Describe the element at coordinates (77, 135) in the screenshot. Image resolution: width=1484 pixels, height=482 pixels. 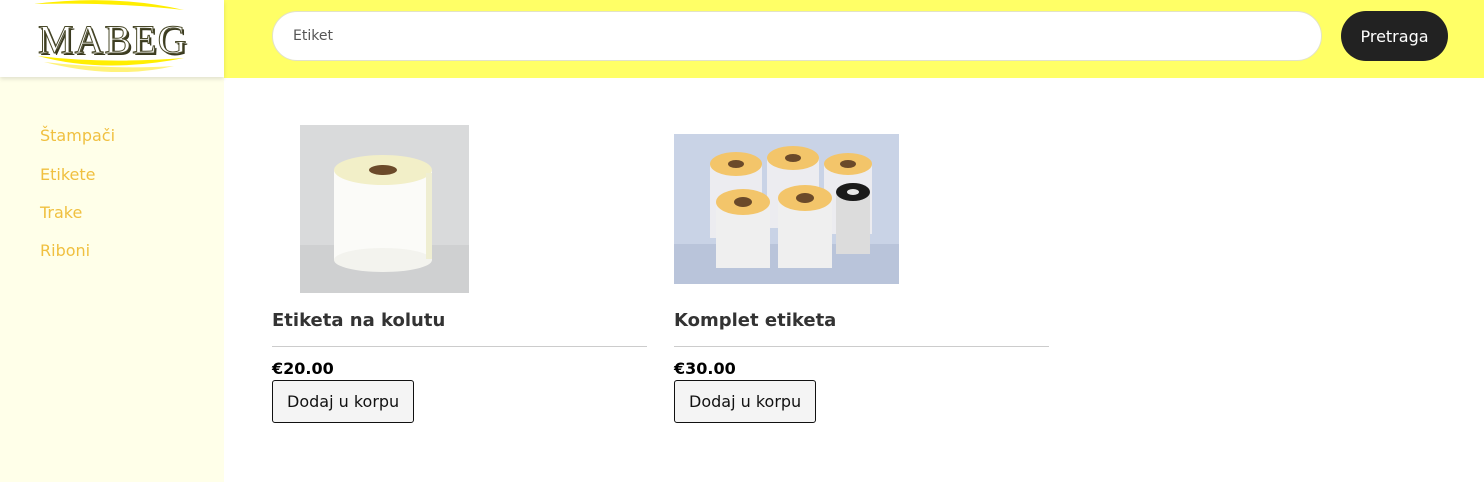
I see `sidebar-item-stampaci: Štampači` at that location.